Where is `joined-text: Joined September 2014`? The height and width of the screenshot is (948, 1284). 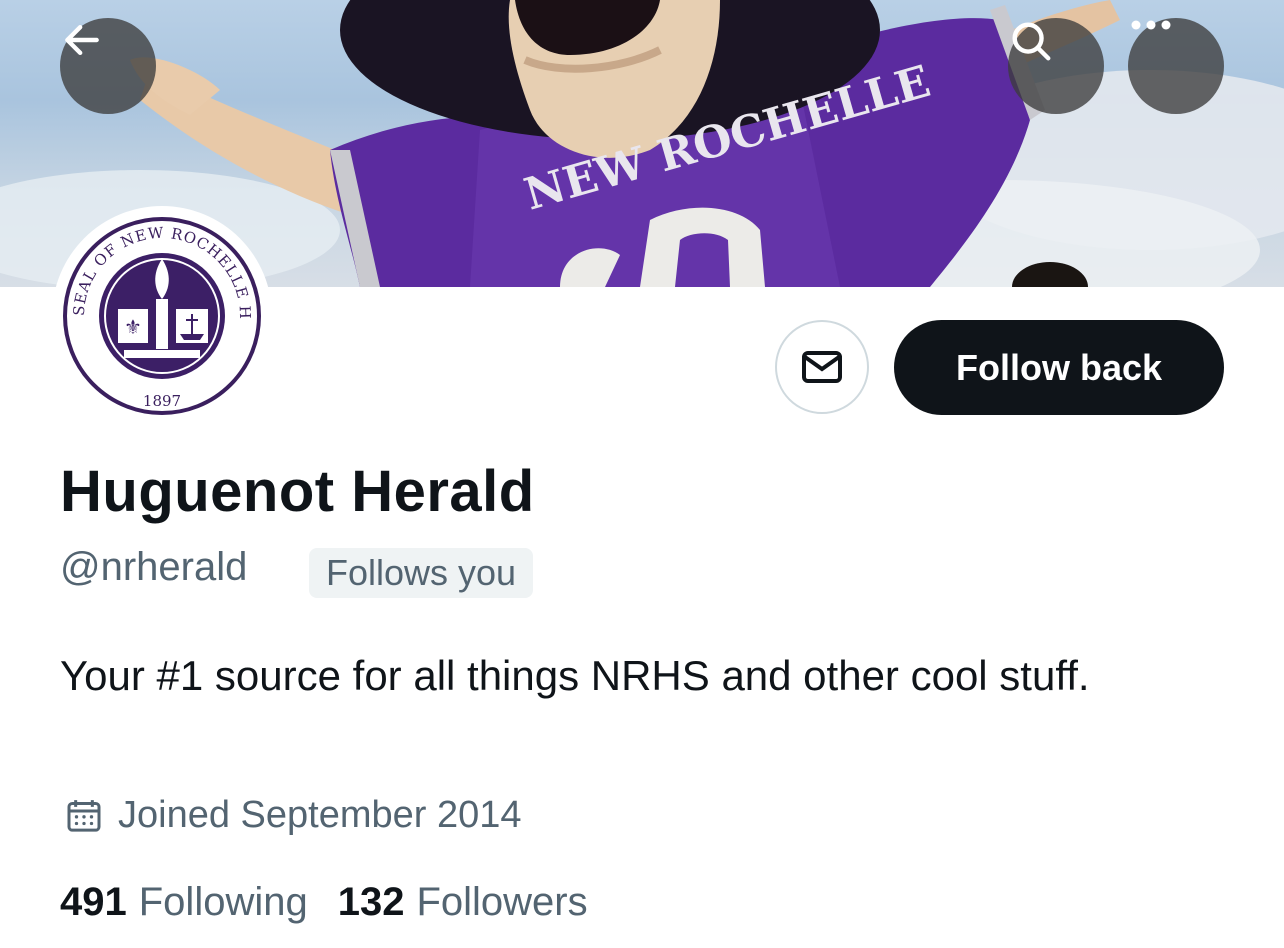
joined-text: Joined September 2014 is located at coordinates (320, 815).